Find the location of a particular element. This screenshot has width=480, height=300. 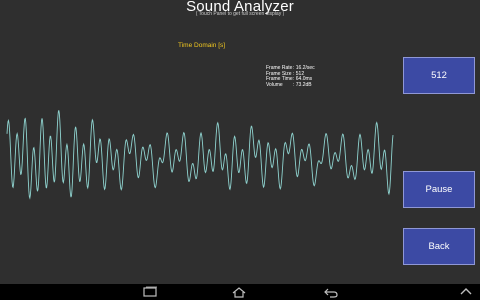

back-icon is located at coordinates (331, 293).